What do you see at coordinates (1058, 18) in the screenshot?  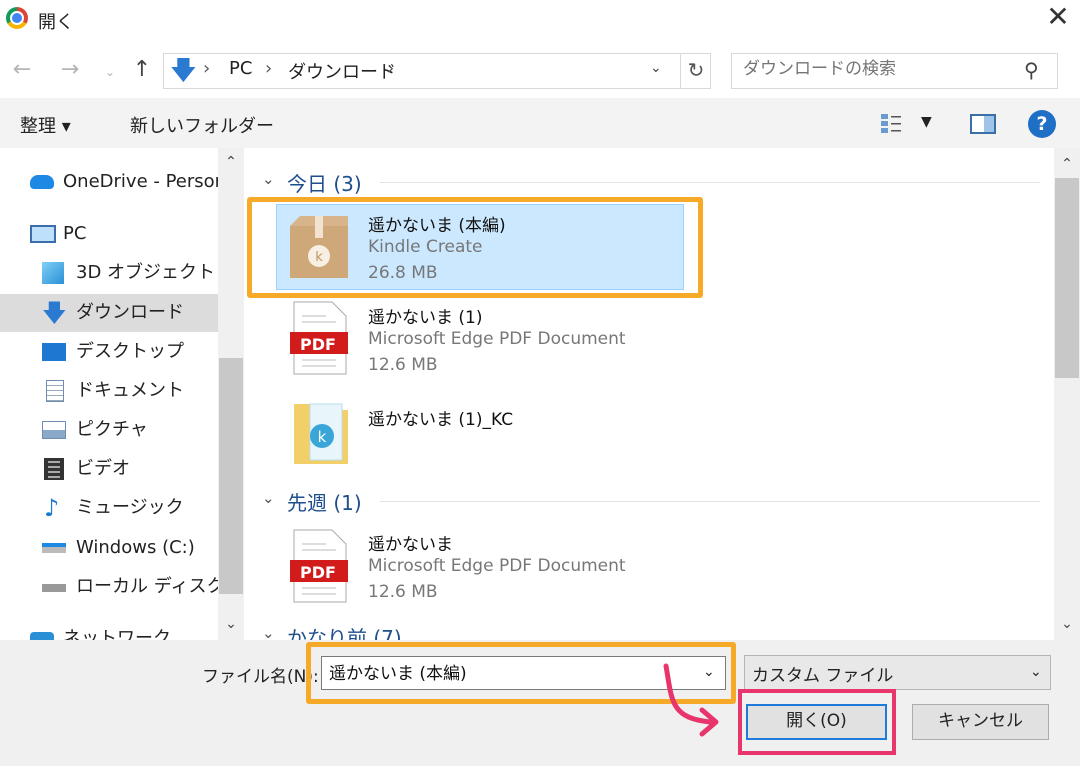 I see `close-icon: ✕` at bounding box center [1058, 18].